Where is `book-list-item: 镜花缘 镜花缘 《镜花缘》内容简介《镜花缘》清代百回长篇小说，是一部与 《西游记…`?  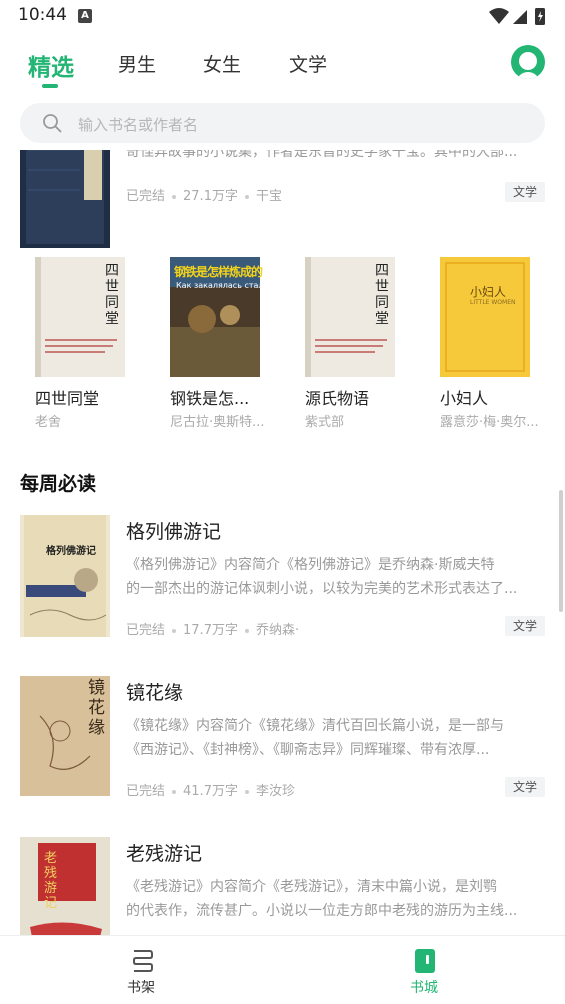
book-list-item: 镜花缘 镜花缘 《镜花缘》内容简介《镜花缘》清代百回长篇小说，是一部与 《西游记… is located at coordinates (282, 739).